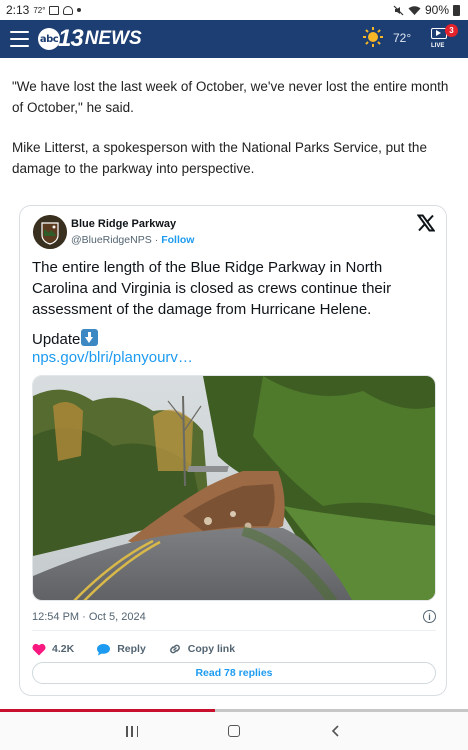 The height and width of the screenshot is (750, 468). What do you see at coordinates (234, 673) in the screenshot?
I see `read-replies-button: Read 78 replies` at bounding box center [234, 673].